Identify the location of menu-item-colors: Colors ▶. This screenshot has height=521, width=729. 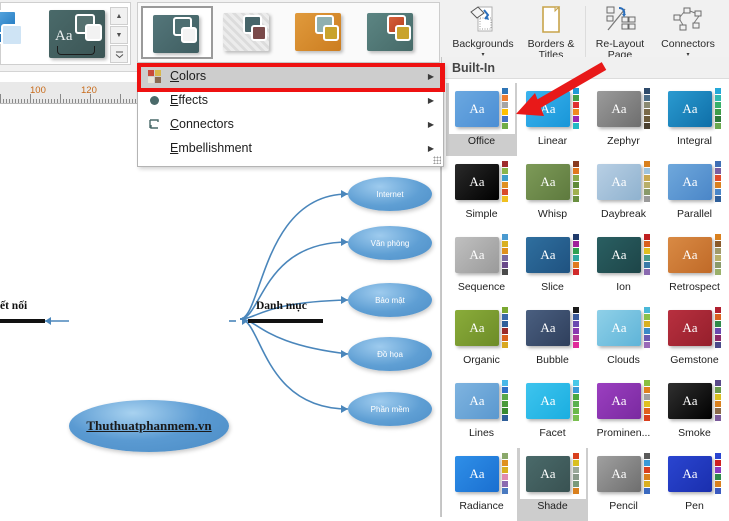
(290, 76).